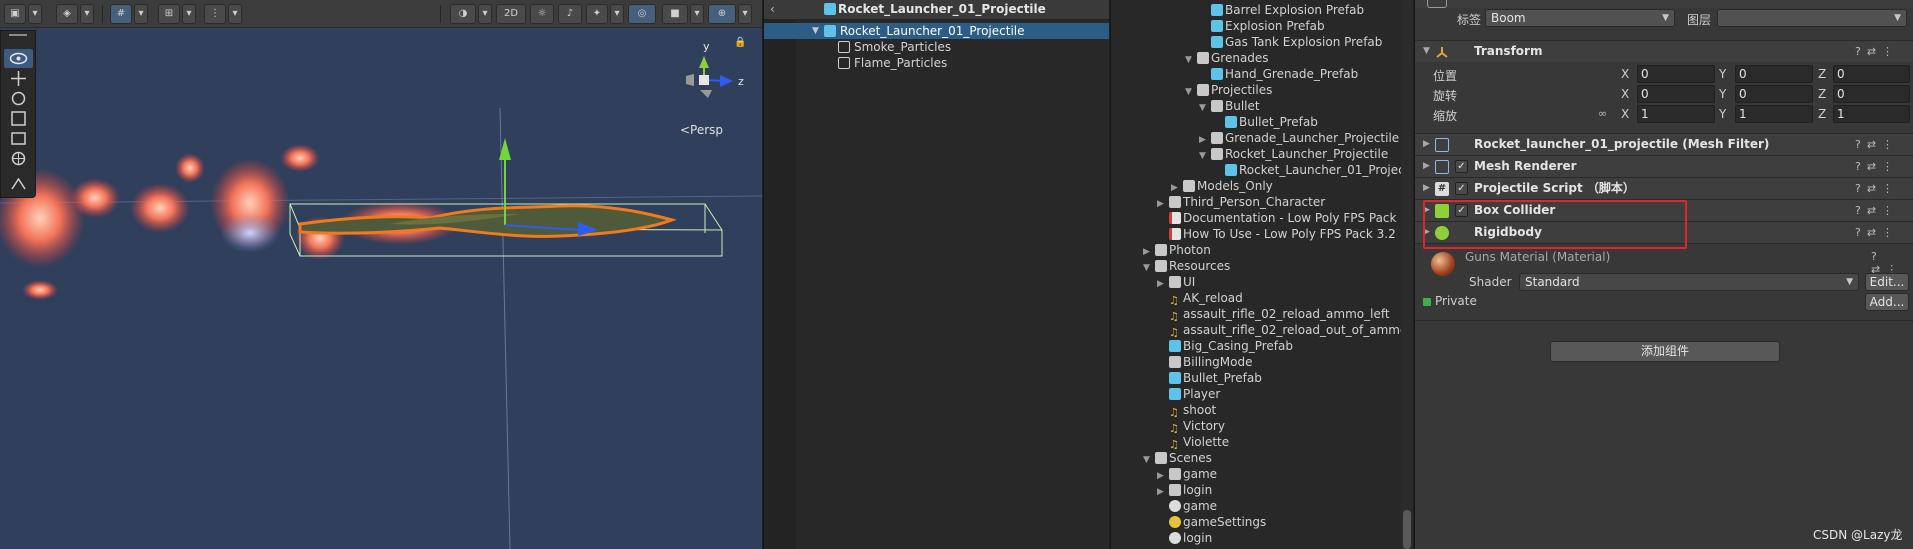  What do you see at coordinates (1664, 51) in the screenshot?
I see `transform-header: ▼ Transform ?⇄⋮` at bounding box center [1664, 51].